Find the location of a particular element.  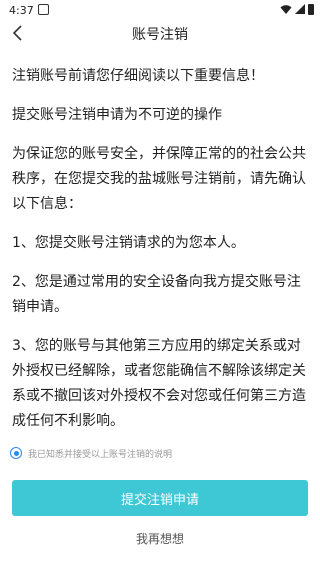

page-title: 账号注销 is located at coordinates (160, 35).